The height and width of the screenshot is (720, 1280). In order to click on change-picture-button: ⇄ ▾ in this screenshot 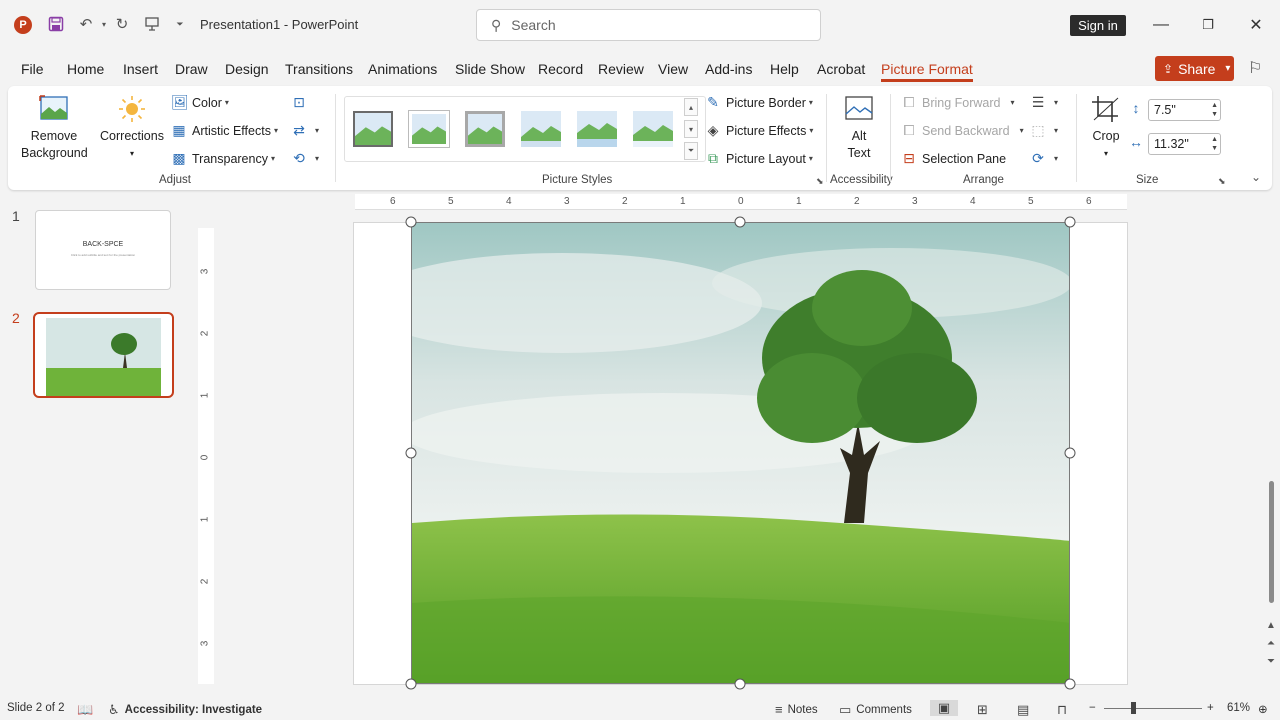, I will do `click(305, 130)`.